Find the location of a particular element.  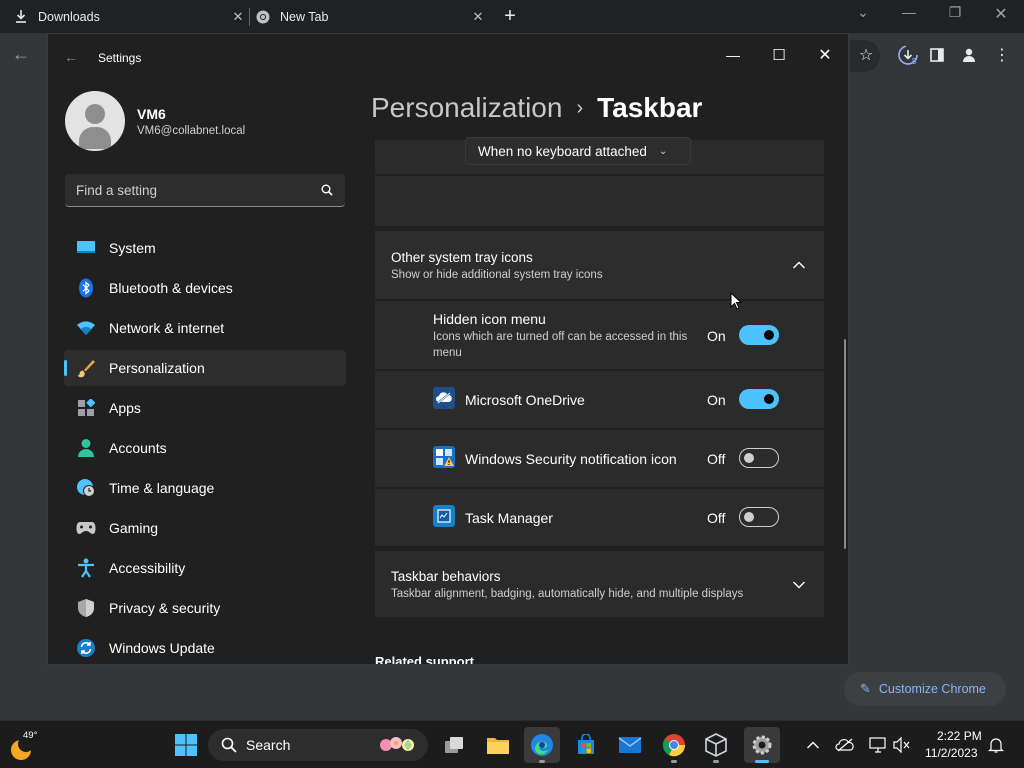

keyboard-dropdown: When no keyboard attached ⌄ is located at coordinates (578, 151).